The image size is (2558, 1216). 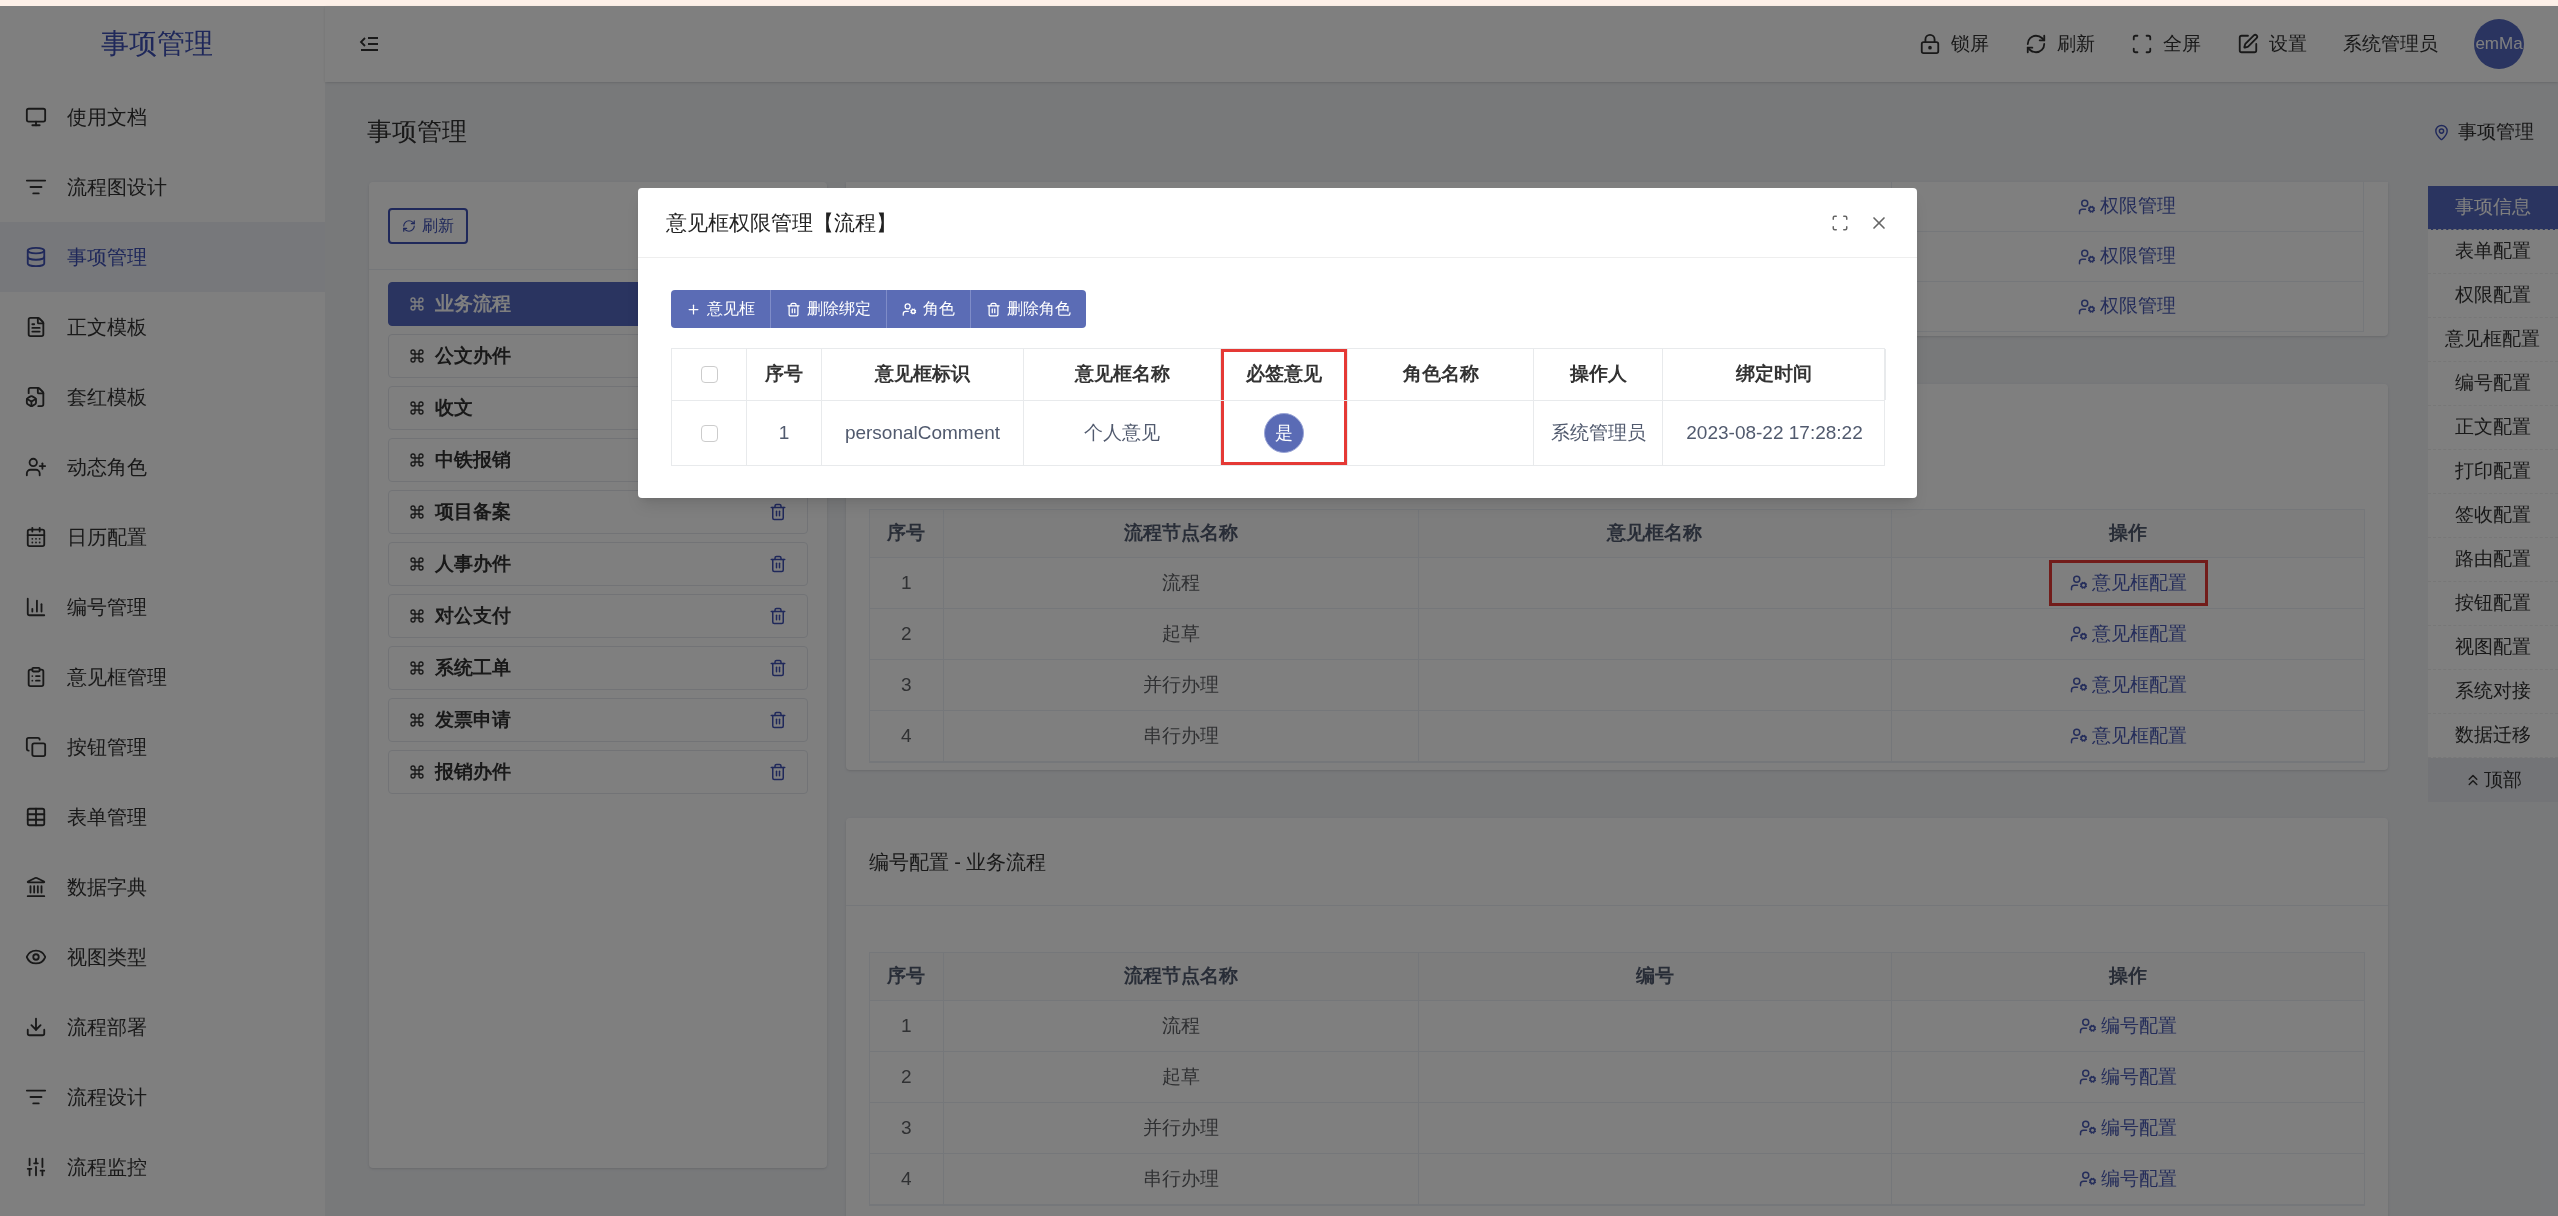 What do you see at coordinates (923, 374) in the screenshot?
I see `column-header: 意见框标识` at bounding box center [923, 374].